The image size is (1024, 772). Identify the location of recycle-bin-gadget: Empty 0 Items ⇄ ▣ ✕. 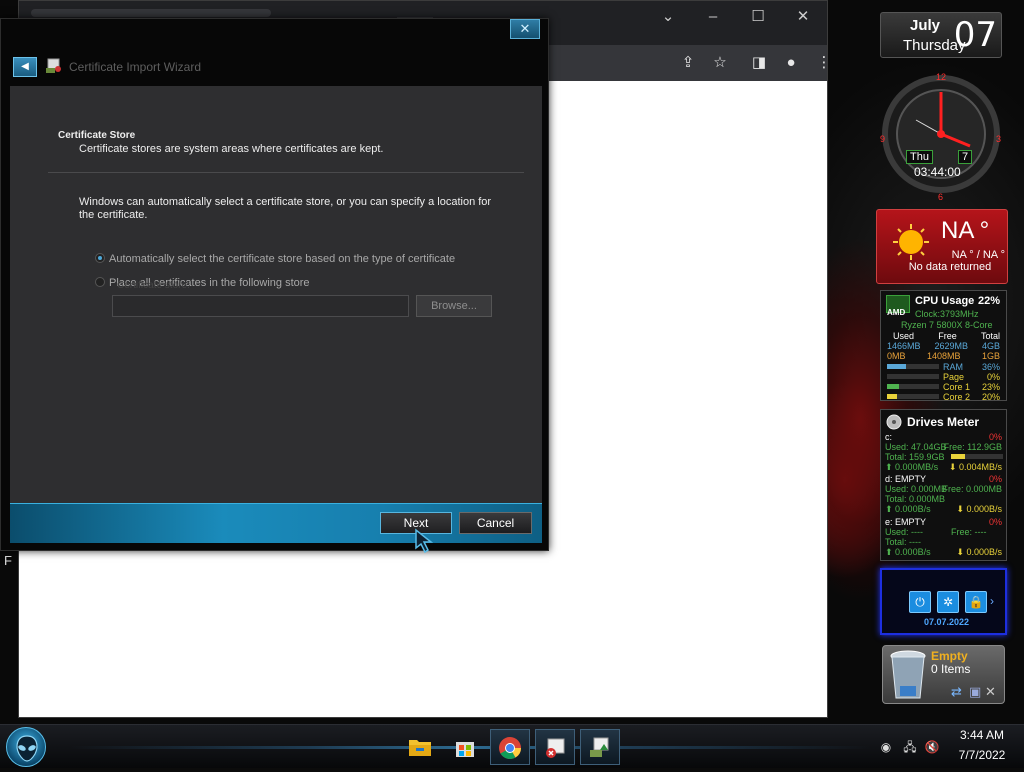
(943, 674).